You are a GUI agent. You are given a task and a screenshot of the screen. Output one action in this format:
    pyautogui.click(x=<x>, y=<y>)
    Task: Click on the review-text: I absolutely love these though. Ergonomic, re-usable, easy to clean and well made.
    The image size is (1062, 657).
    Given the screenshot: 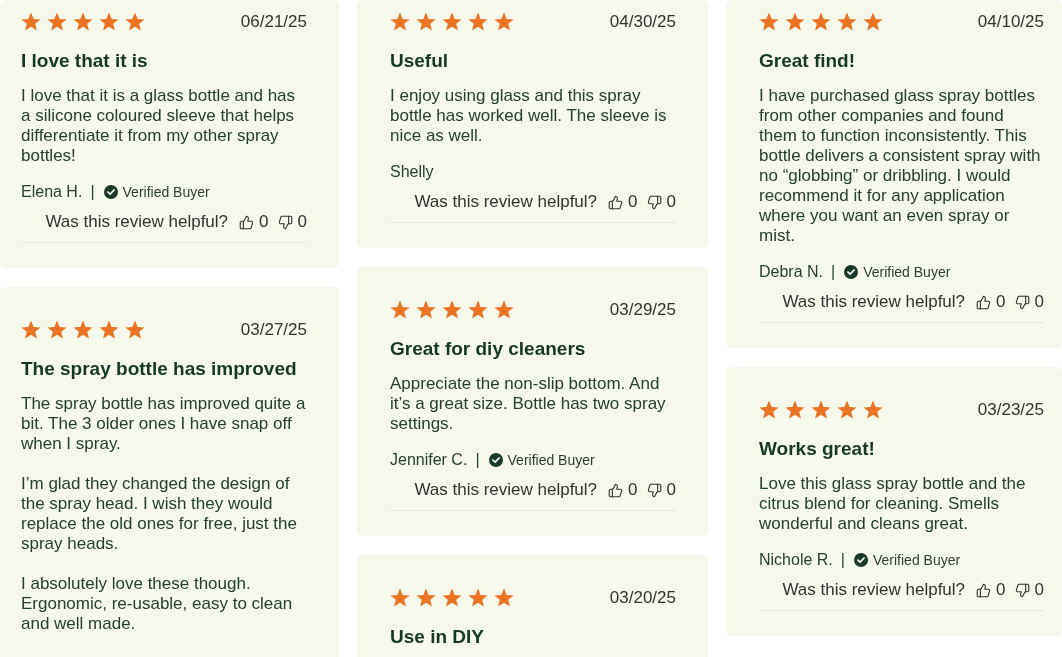 What is the action you would take?
    pyautogui.click(x=157, y=604)
    